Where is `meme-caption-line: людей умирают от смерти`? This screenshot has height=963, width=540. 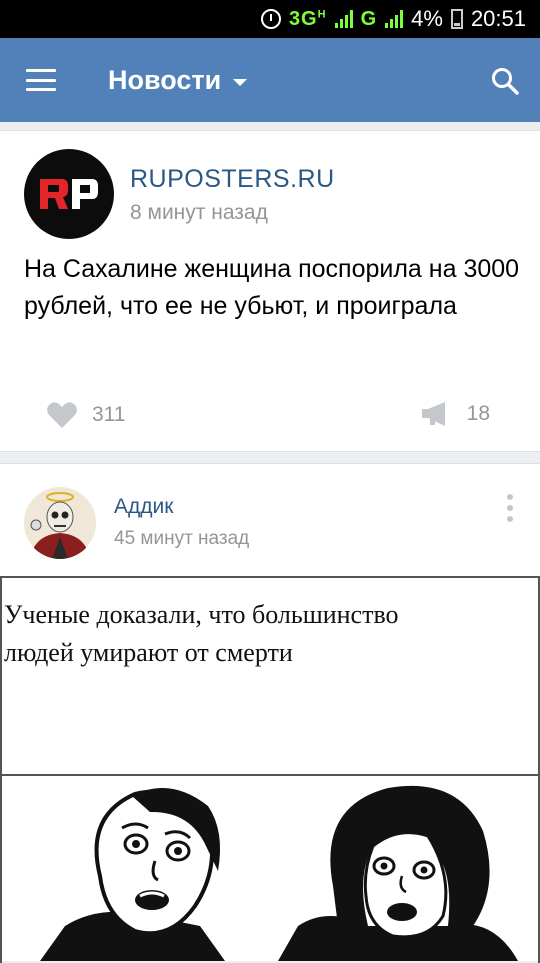
meme-caption-line: людей умирают от смерти is located at coordinates (148, 652).